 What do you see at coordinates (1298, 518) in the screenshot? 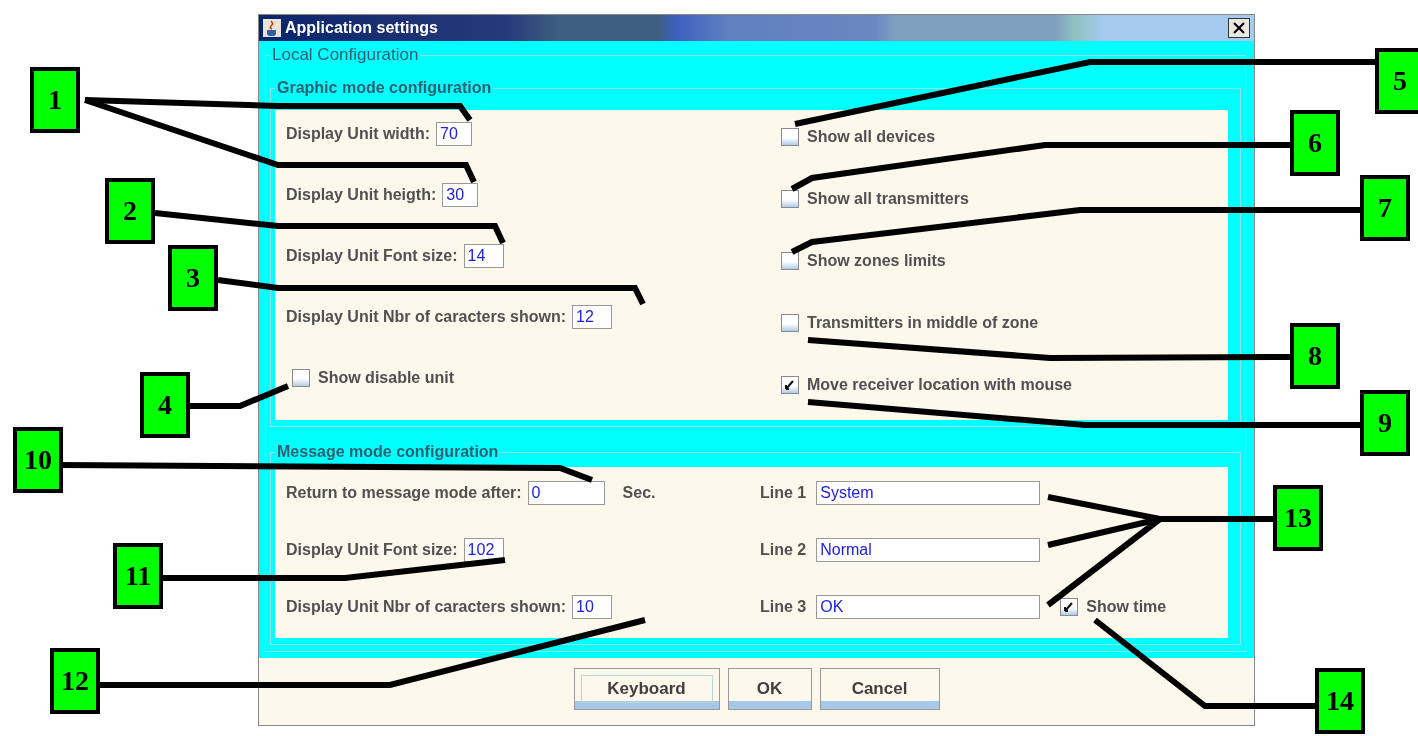
I see `callout-number: 13` at bounding box center [1298, 518].